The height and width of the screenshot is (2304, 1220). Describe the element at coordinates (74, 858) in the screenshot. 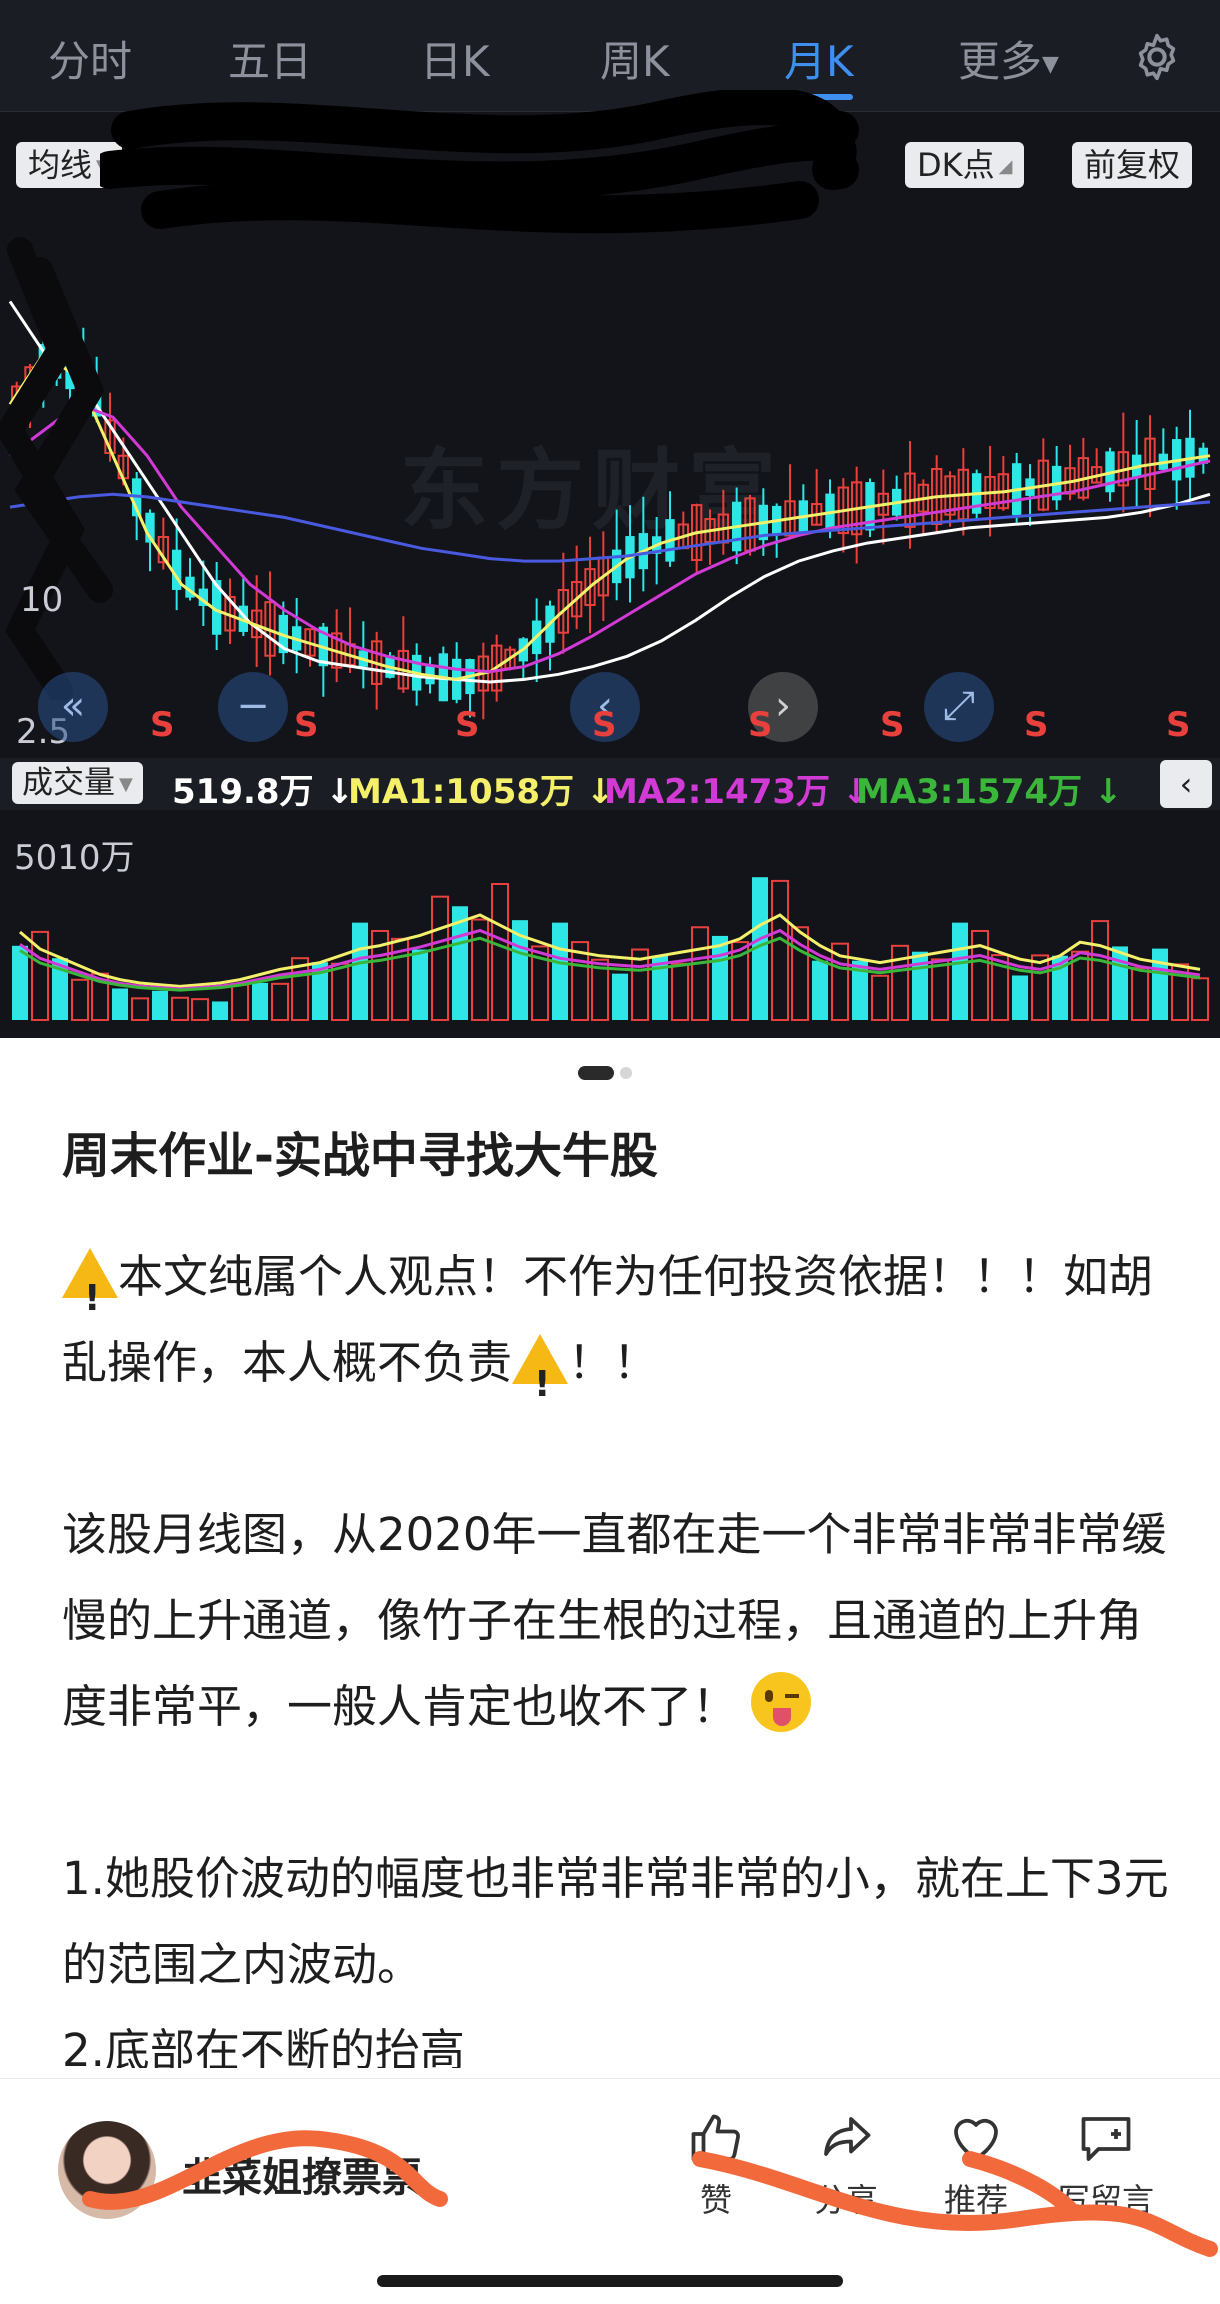

I see `volume-axis-max-label: 5010万` at that location.